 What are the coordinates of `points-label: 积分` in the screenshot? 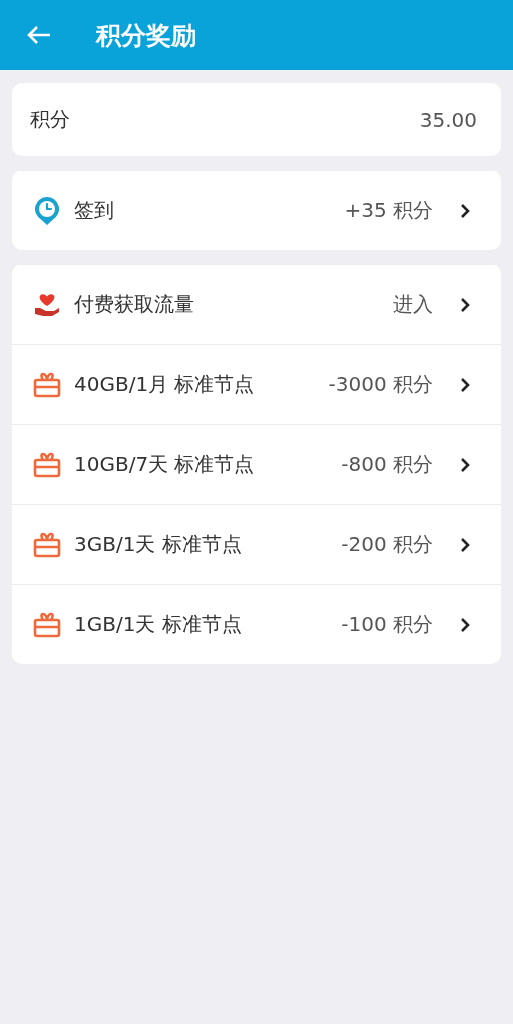 It's located at (50, 119).